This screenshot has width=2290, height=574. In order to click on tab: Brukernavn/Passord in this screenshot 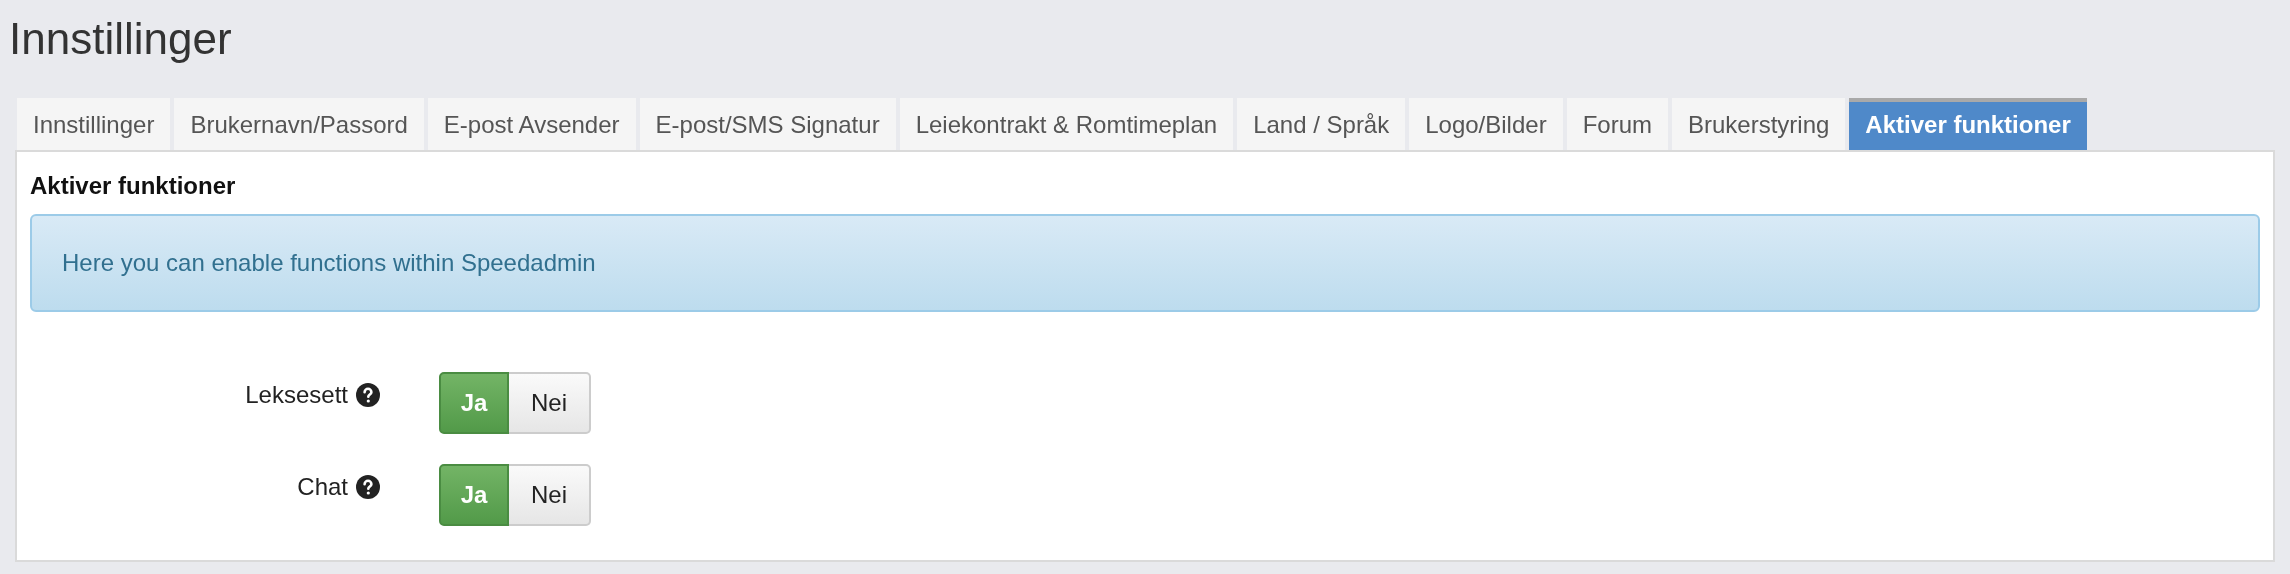, I will do `click(299, 124)`.